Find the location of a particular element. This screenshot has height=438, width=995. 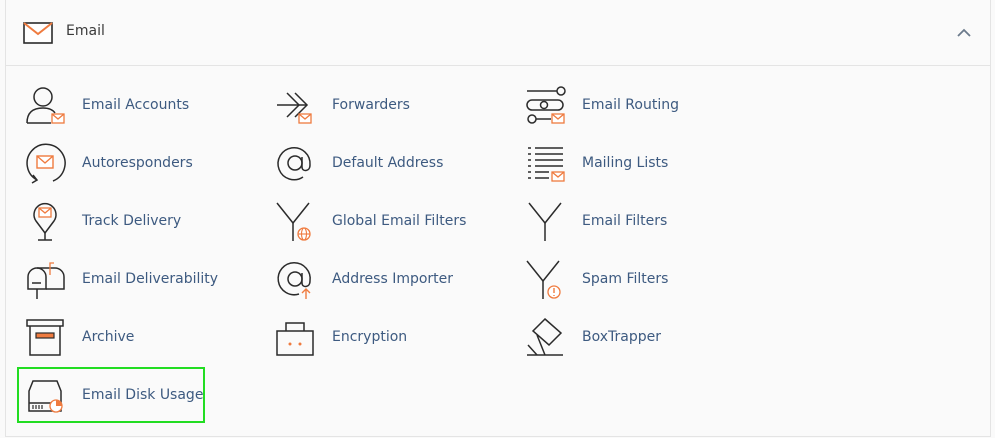

item-label: Default Address is located at coordinates (388, 163).